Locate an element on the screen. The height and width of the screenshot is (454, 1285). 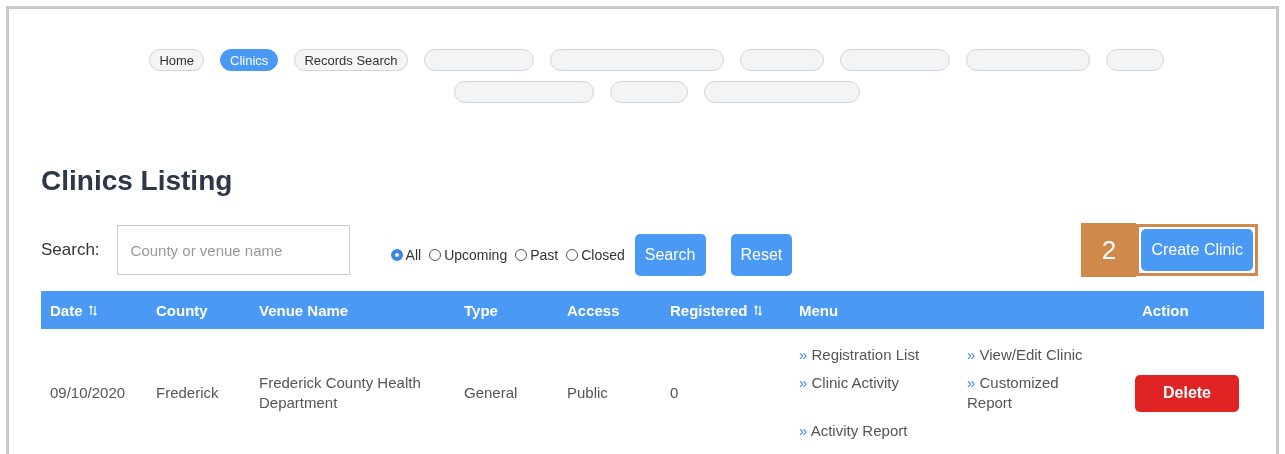
table-cell-text: 0 is located at coordinates (674, 393).